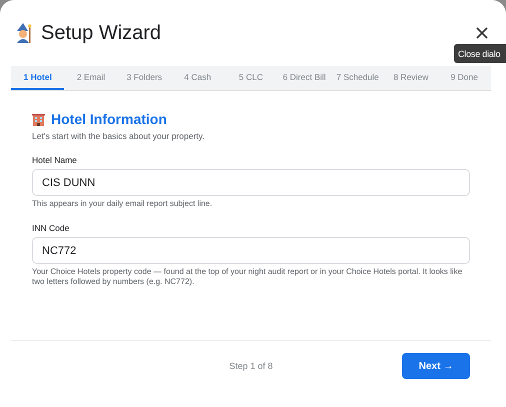 Image resolution: width=506 pixels, height=407 pixels. Describe the element at coordinates (51, 228) in the screenshot. I see `field-label: INN Code` at that location.